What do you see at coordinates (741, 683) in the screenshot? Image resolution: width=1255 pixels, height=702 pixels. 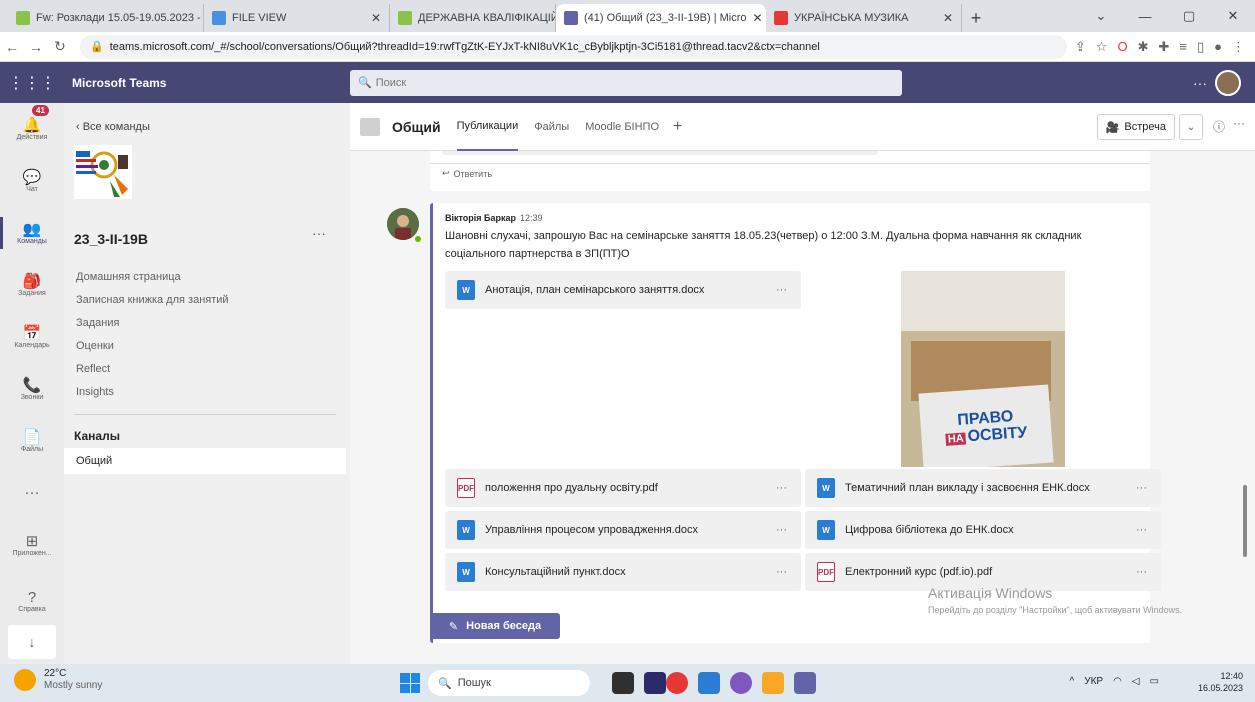 I see `teams-app-icon` at bounding box center [741, 683].